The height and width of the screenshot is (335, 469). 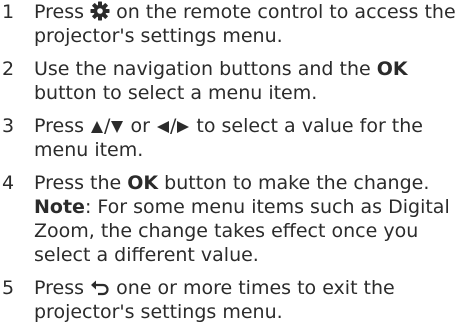 What do you see at coordinates (100, 288) in the screenshot?
I see `back-icon` at bounding box center [100, 288].